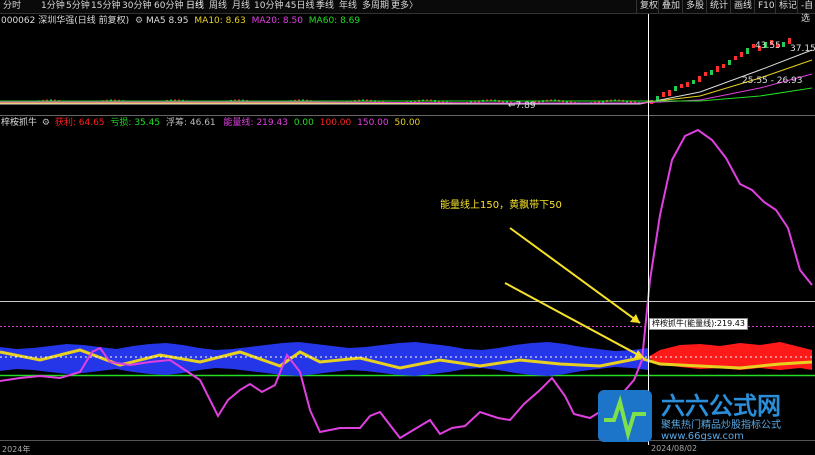 This screenshot has height=455, width=815. I want to click on ma60-value: 8.69, so click(350, 21).